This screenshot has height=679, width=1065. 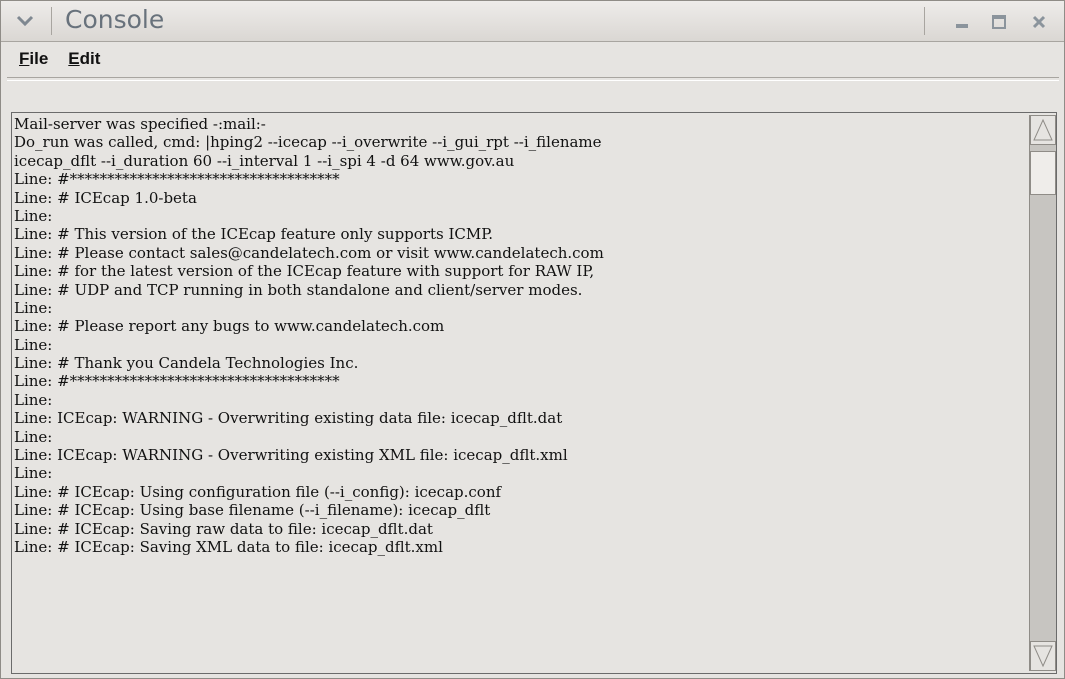 I want to click on scroll-up-button, so click(x=1043, y=130).